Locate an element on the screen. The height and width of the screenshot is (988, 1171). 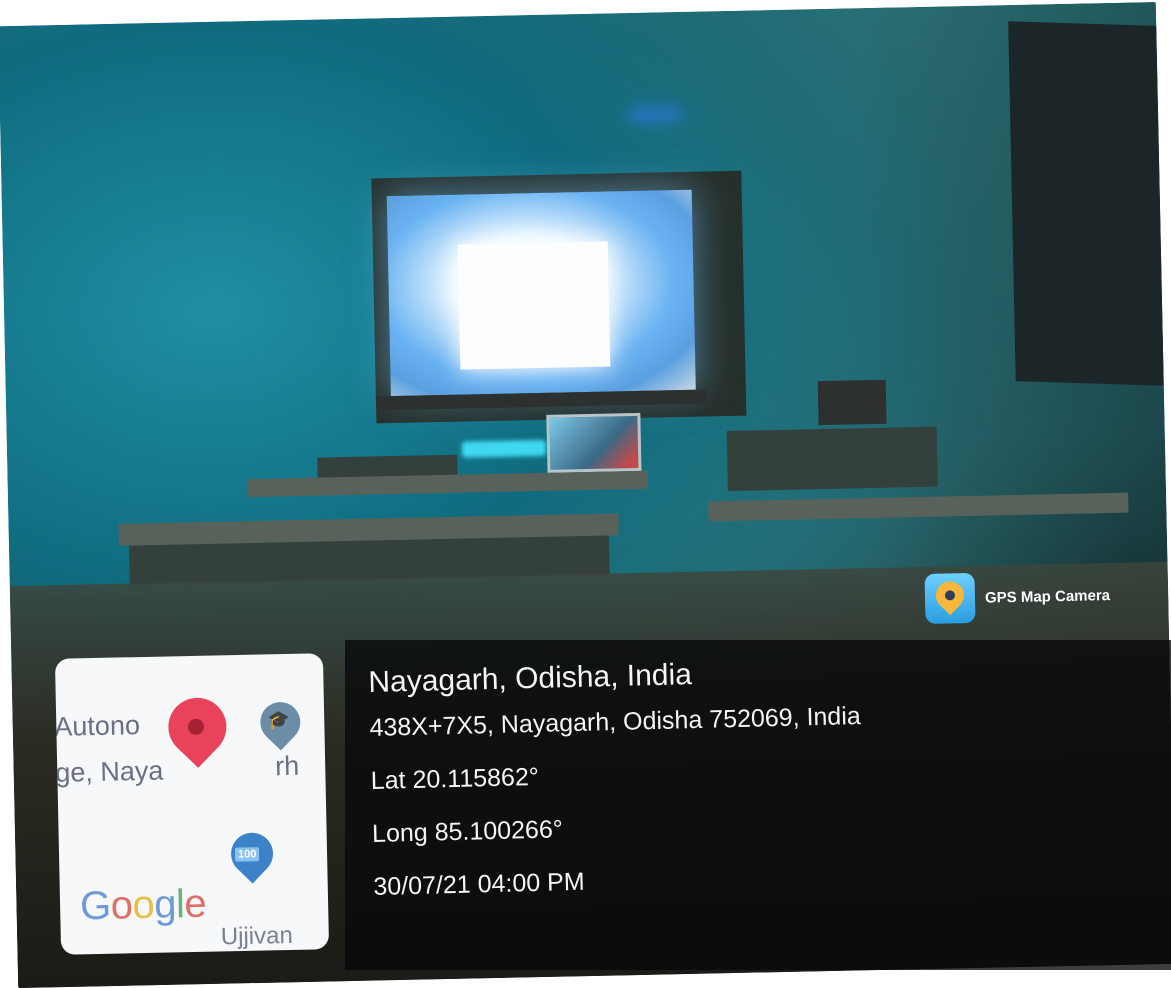
map-partial-label: Ujjivan is located at coordinates (257, 936).